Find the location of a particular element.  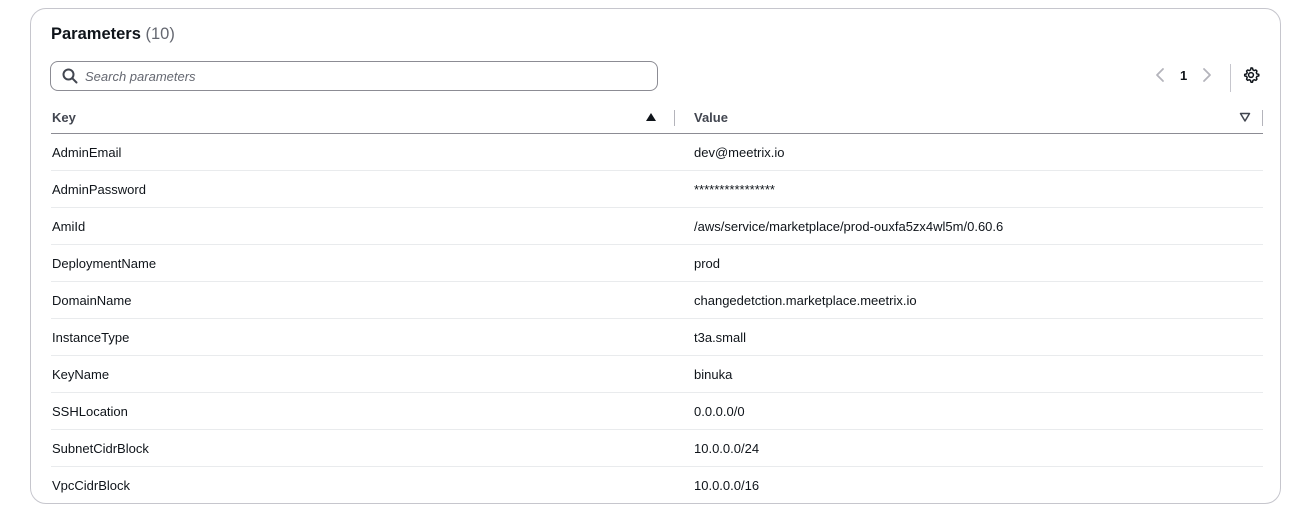

cell-value: 0.0.0.0/0 is located at coordinates (969, 411).